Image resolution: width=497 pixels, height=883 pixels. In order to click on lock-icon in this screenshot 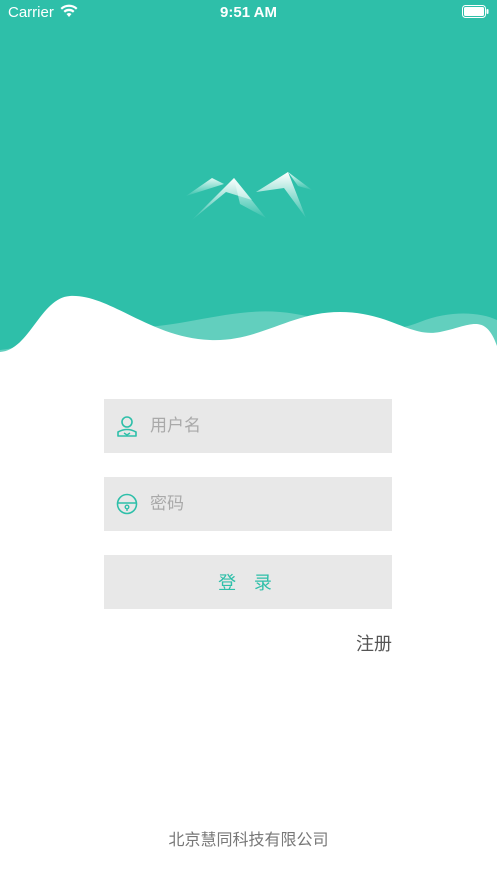, I will do `click(127, 504)`.